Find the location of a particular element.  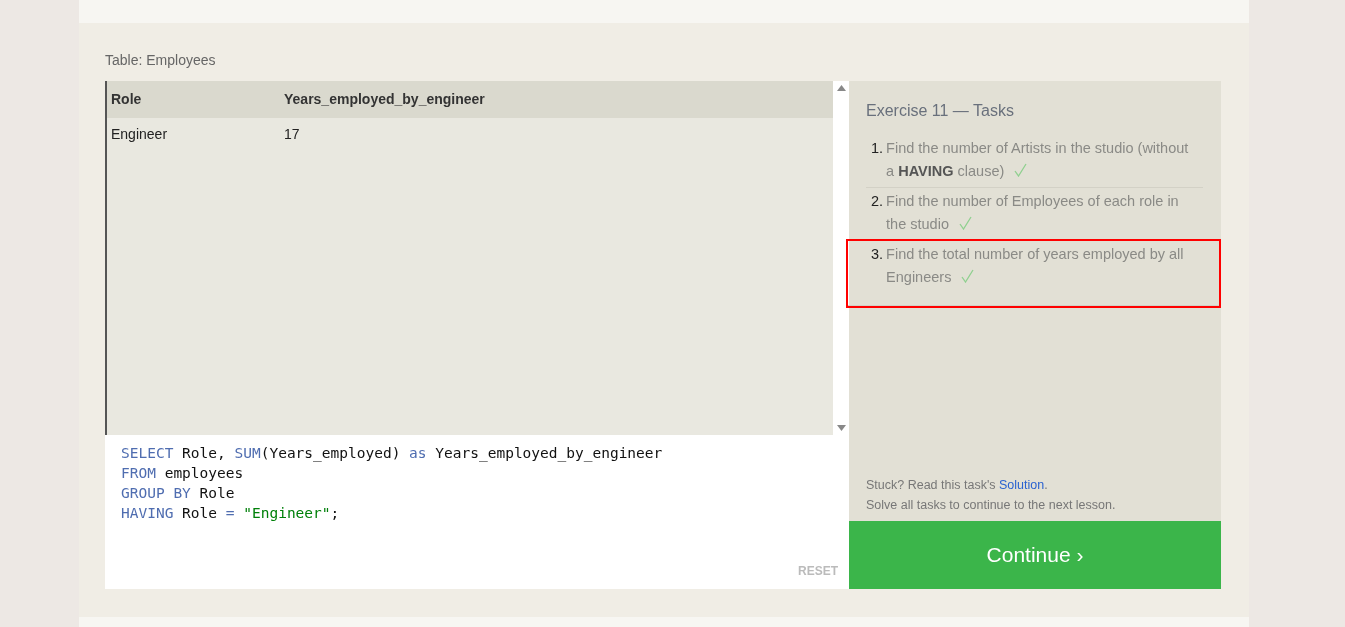

task-text: Find the number of Artists in the studio (without a HAVING clause) is located at coordinates (1038, 160).